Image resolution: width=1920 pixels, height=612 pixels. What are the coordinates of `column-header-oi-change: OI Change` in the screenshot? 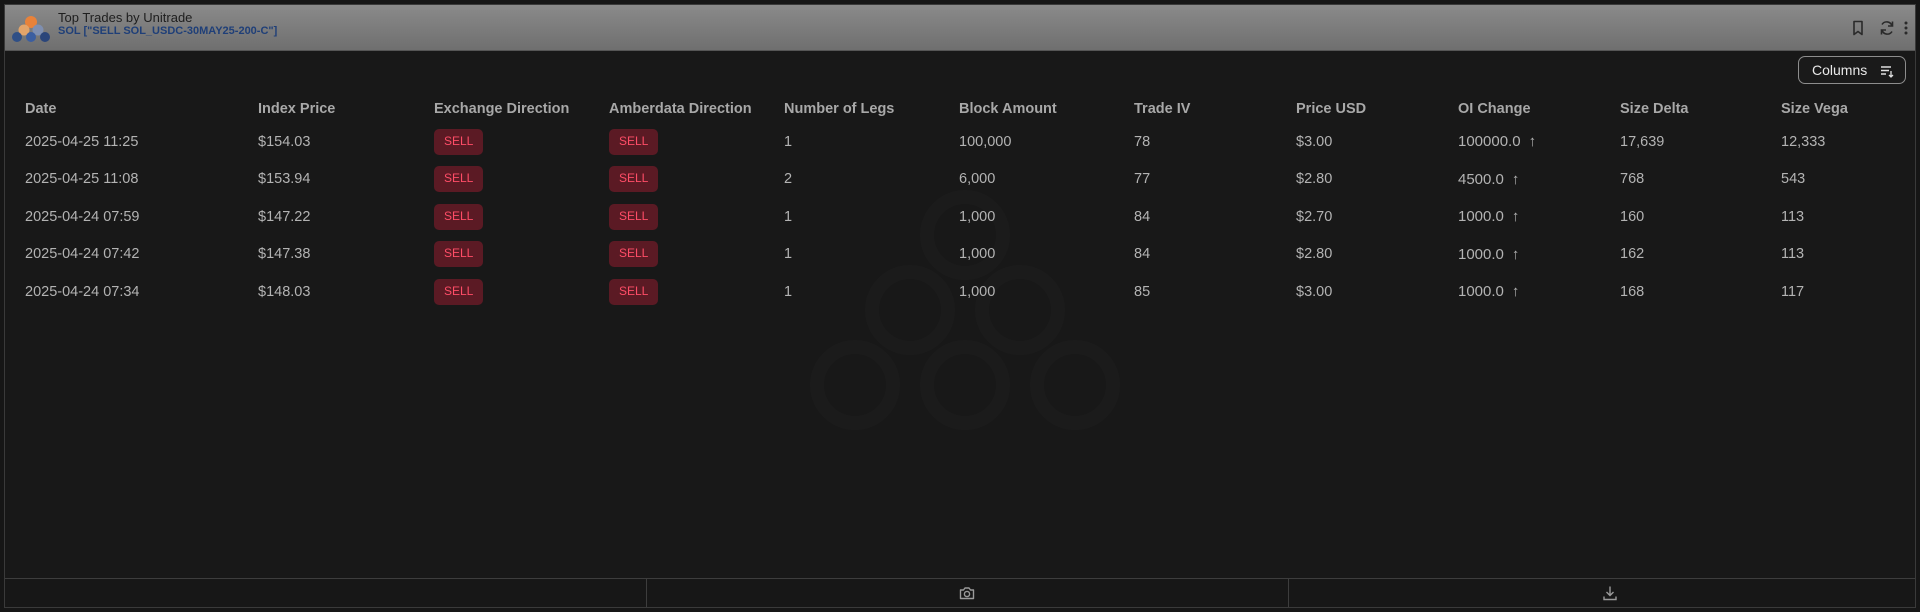 It's located at (1539, 109).